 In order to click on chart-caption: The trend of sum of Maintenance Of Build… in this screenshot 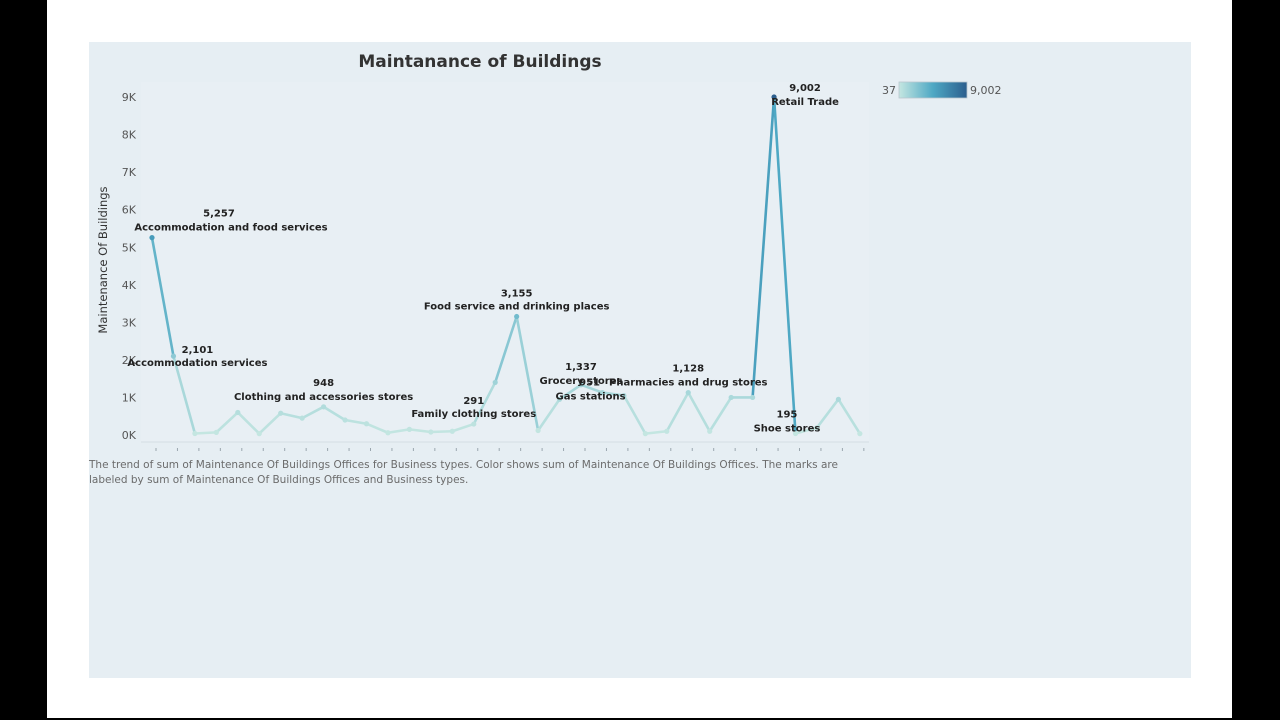, I will do `click(463, 472)`.